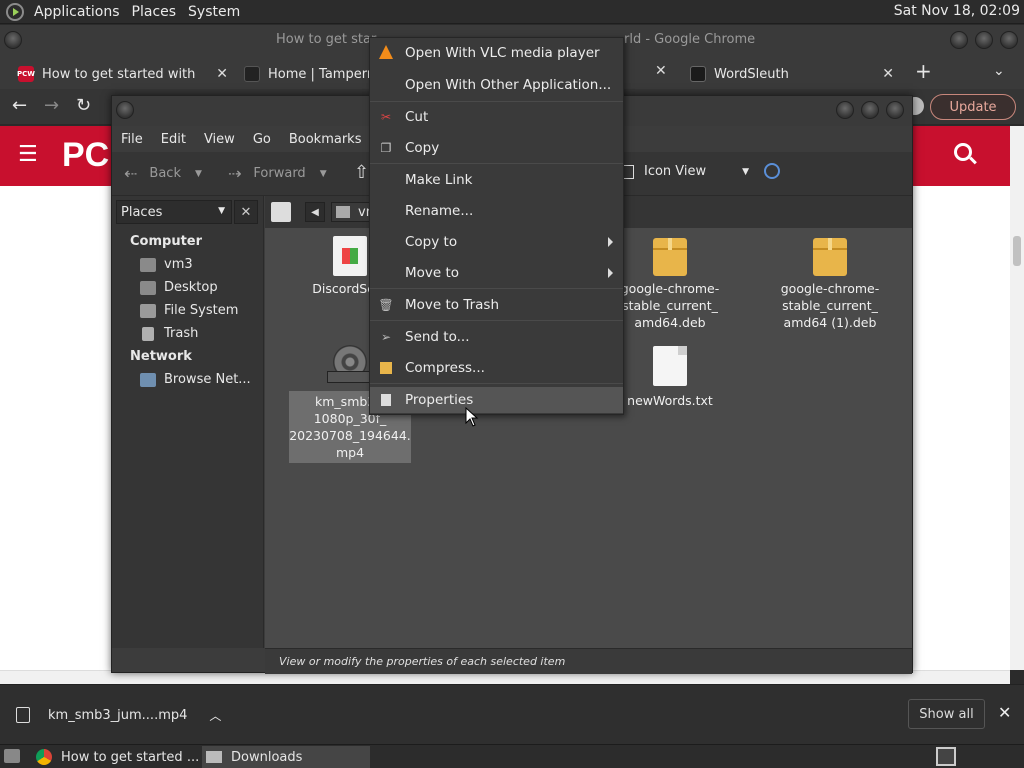 This screenshot has width=1024, height=768. I want to click on edit-location-icon, so click(281, 212).